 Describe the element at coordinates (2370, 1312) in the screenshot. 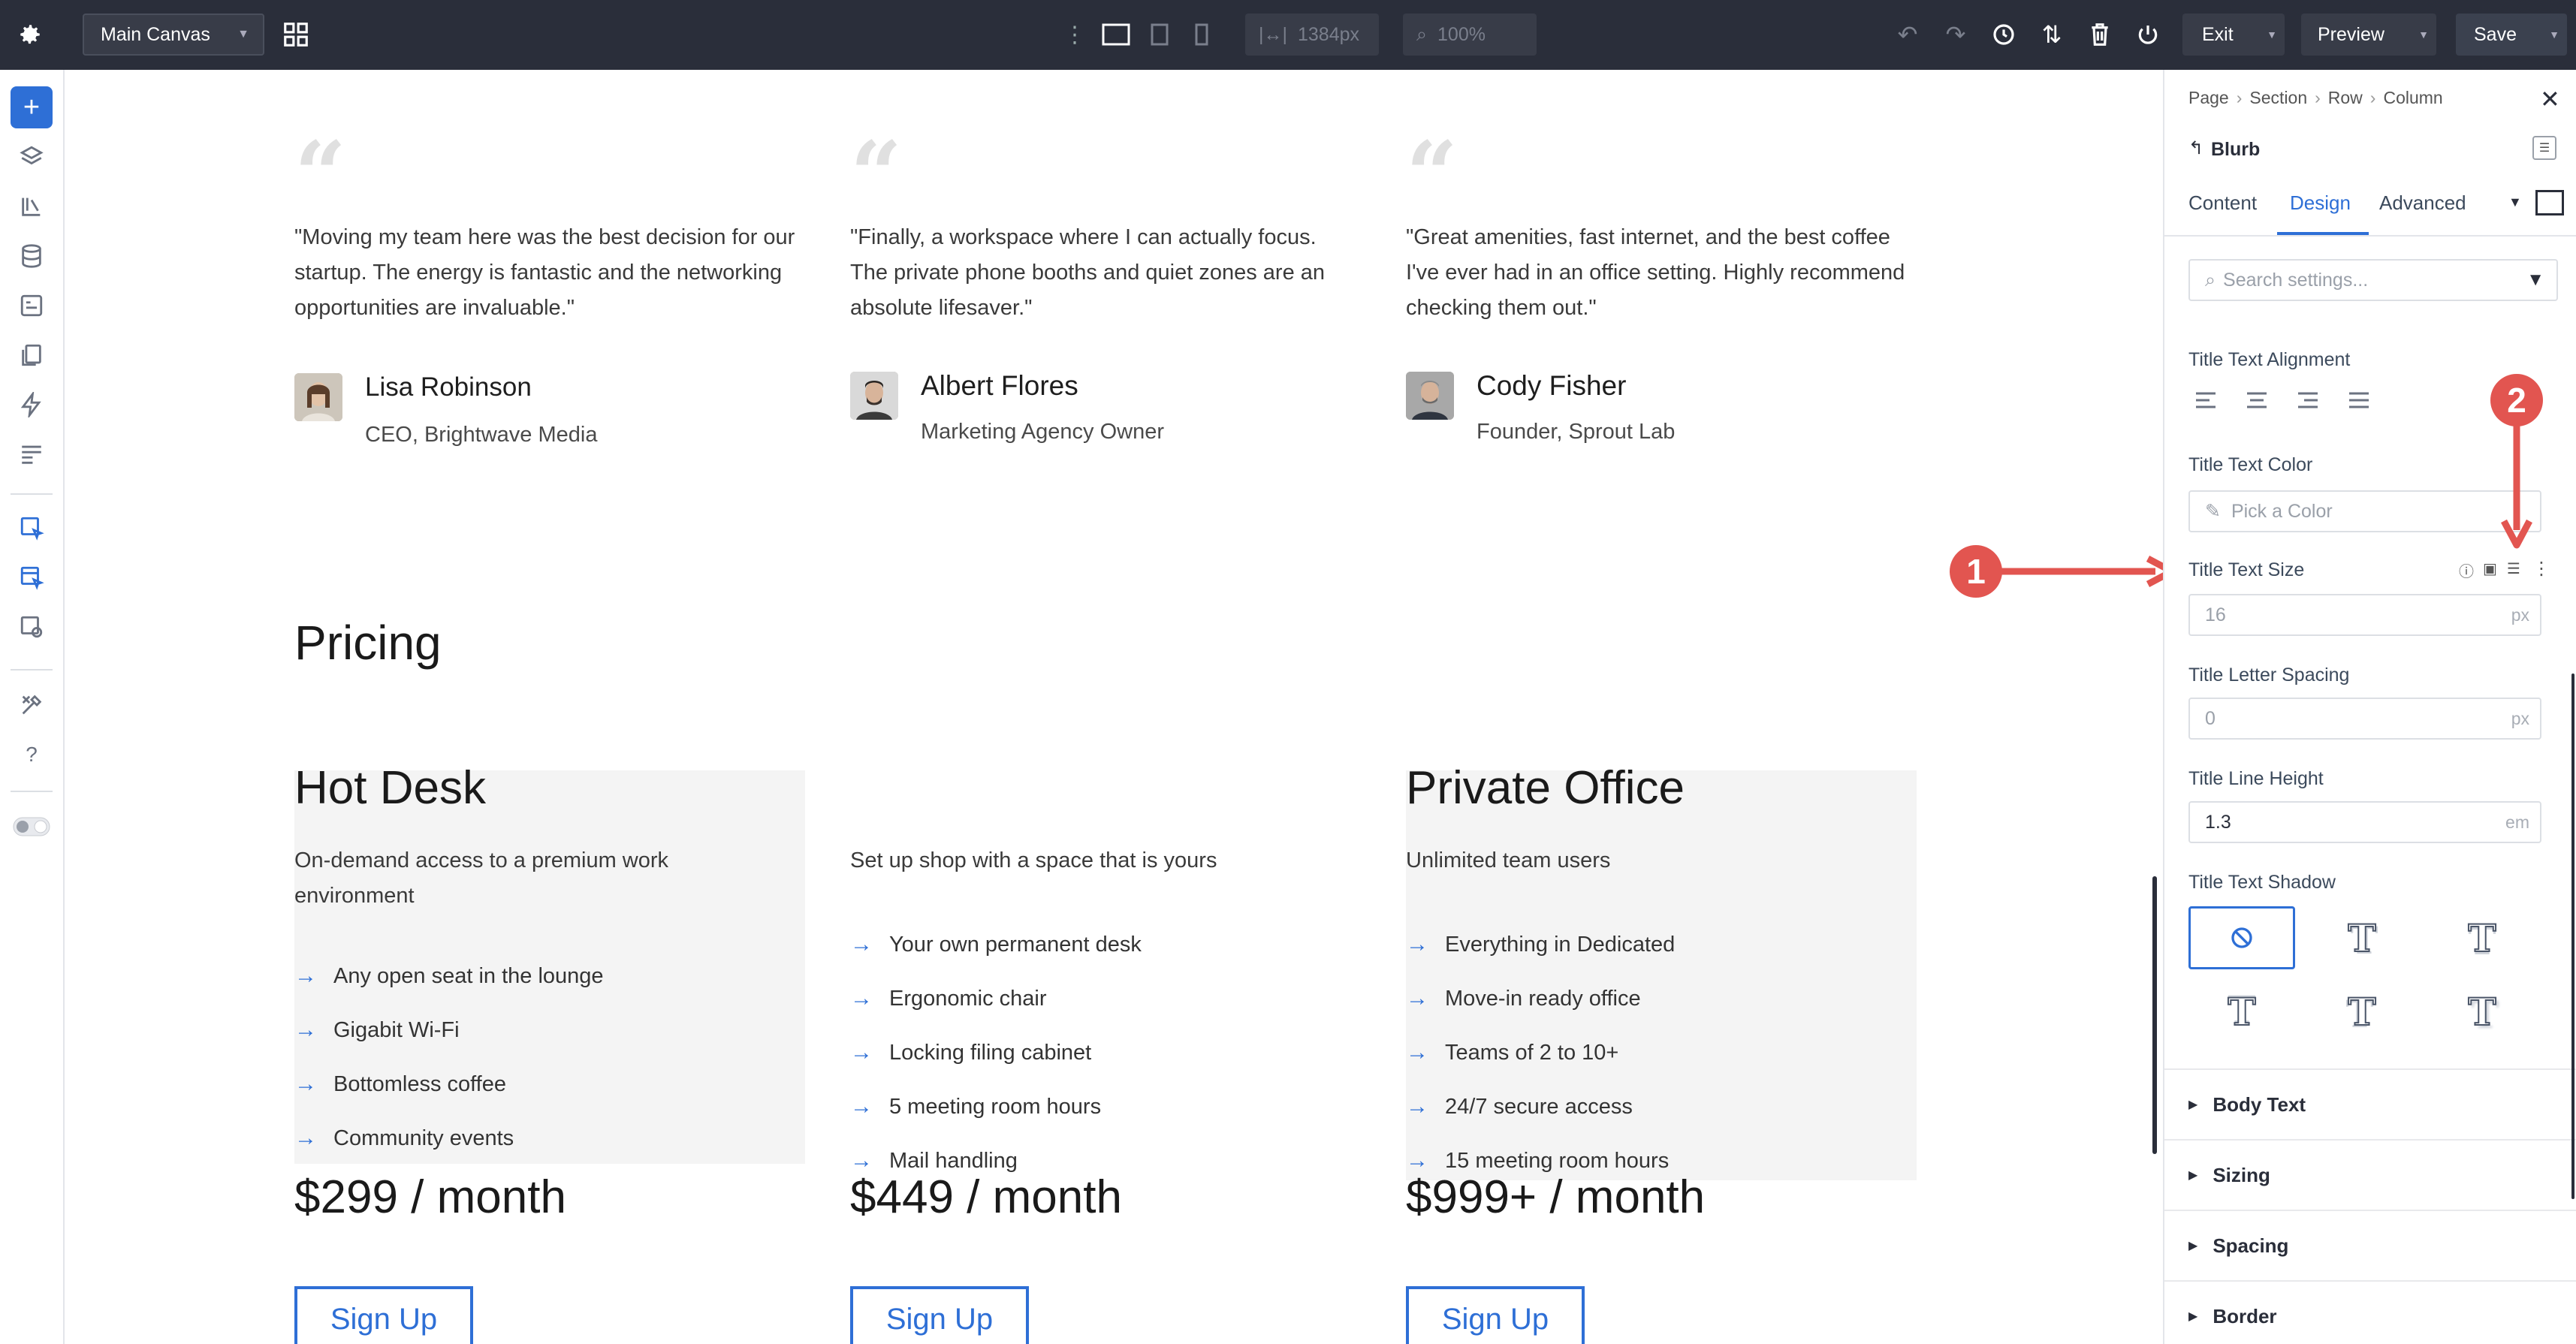

I see `section-border: ▶ Border` at that location.